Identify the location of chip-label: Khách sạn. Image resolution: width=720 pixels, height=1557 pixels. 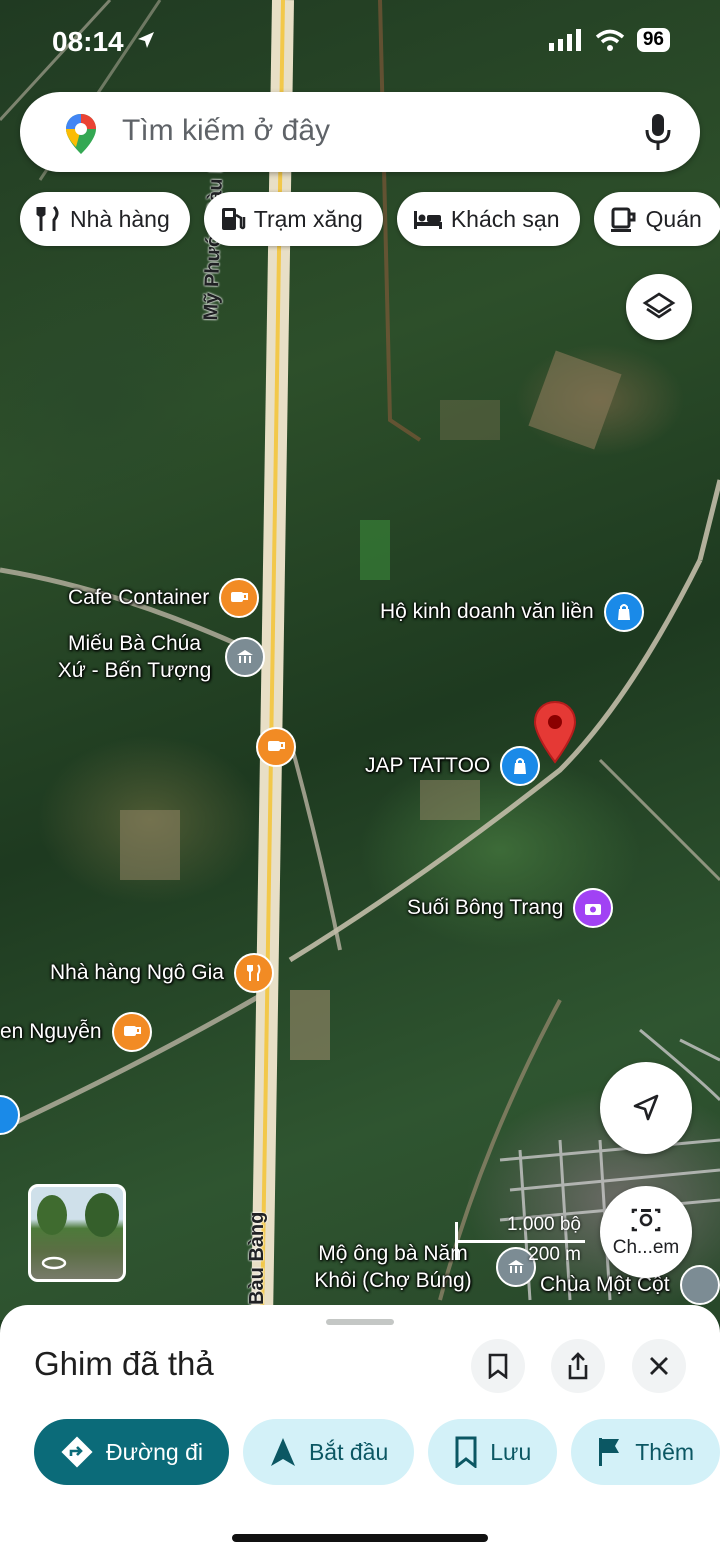
(505, 218).